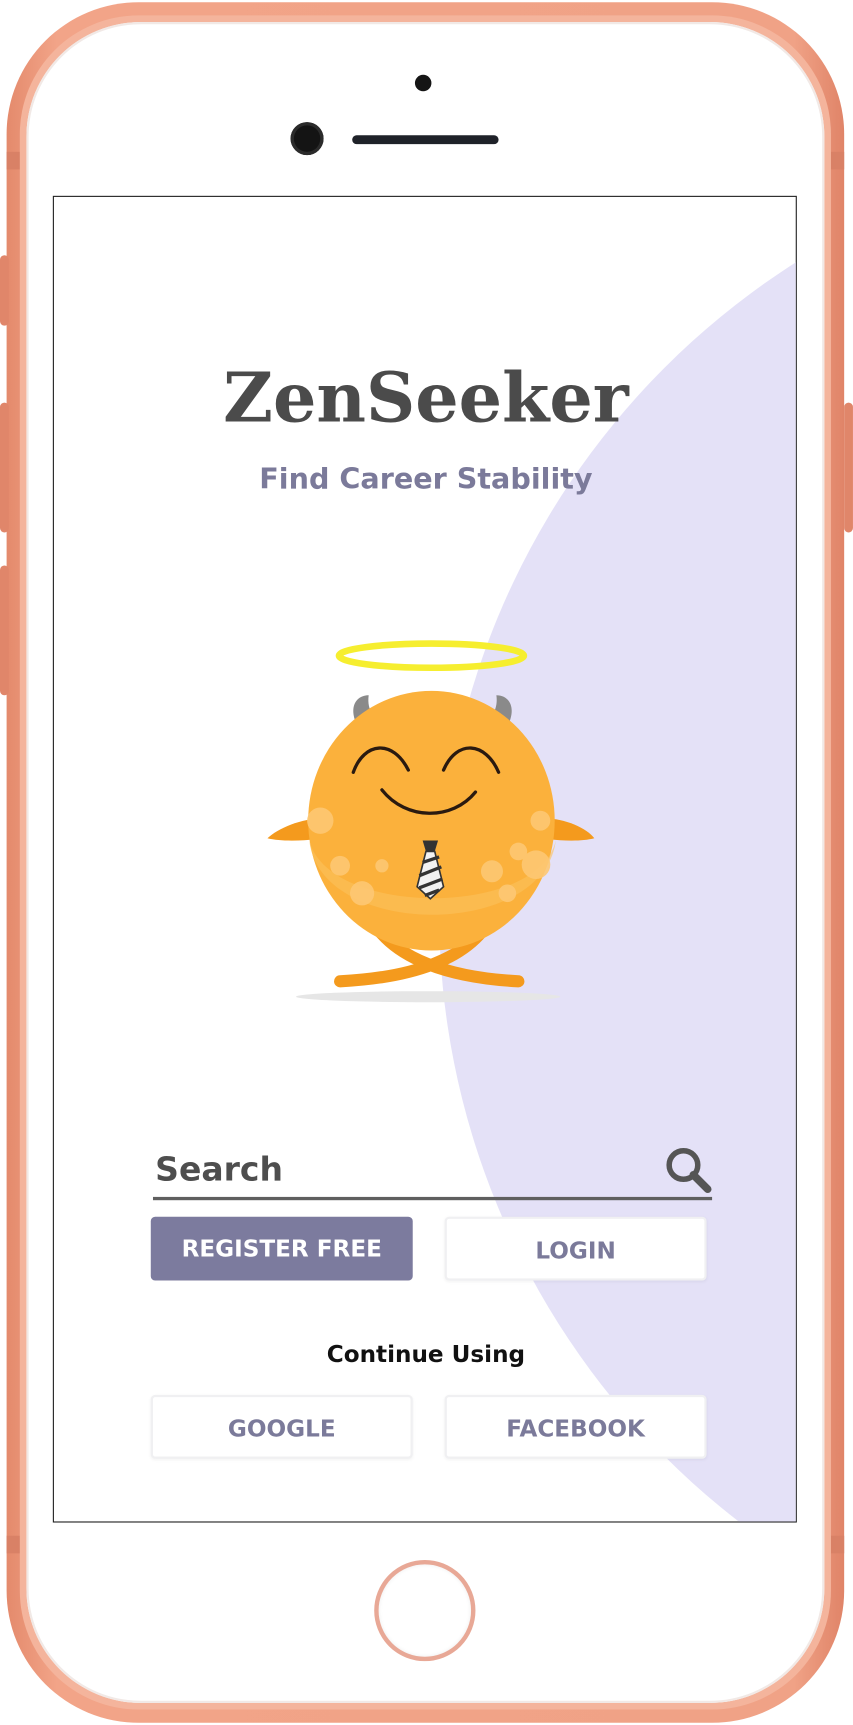  I want to click on continue-using-label: Continue Using, so click(426, 1354).